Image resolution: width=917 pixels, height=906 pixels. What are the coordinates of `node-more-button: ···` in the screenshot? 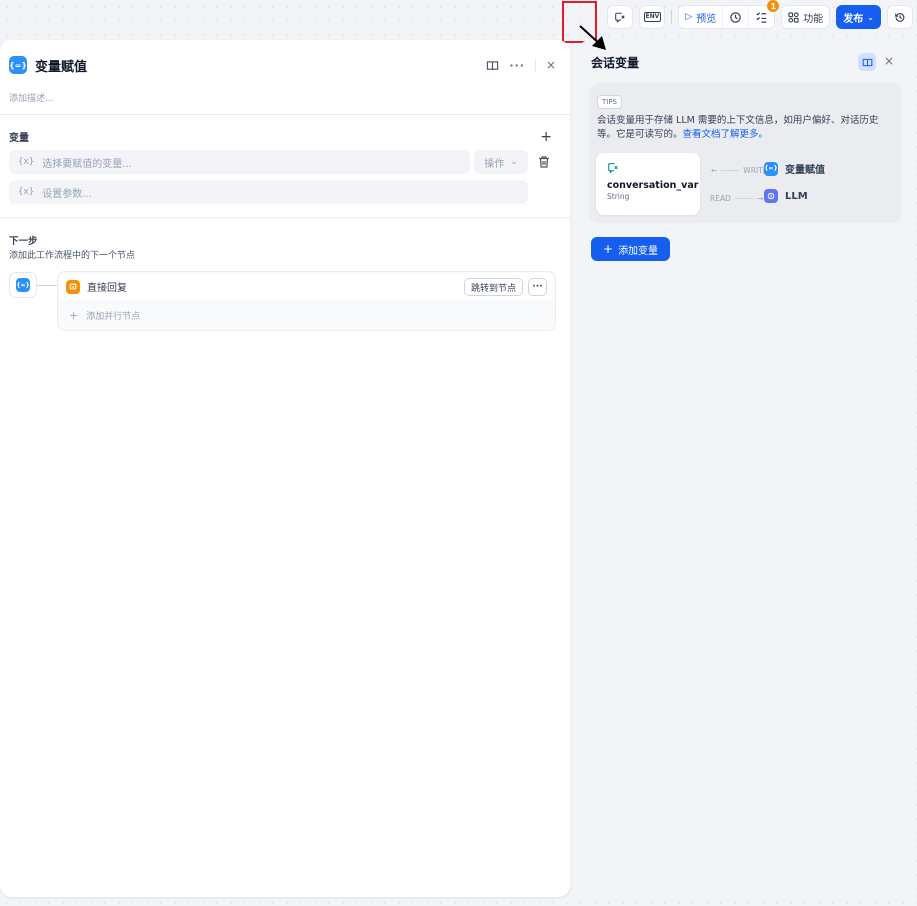 It's located at (537, 287).